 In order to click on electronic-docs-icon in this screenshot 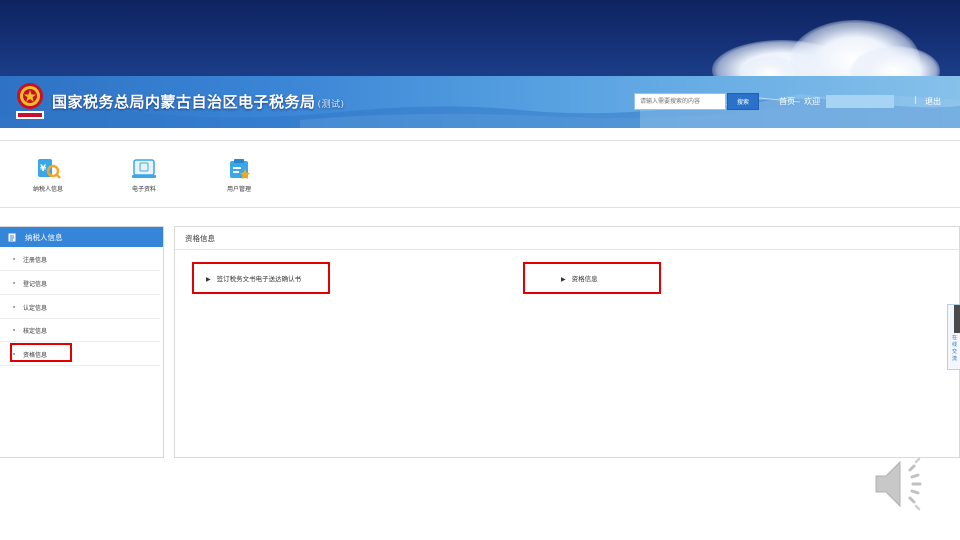, I will do `click(144, 168)`.